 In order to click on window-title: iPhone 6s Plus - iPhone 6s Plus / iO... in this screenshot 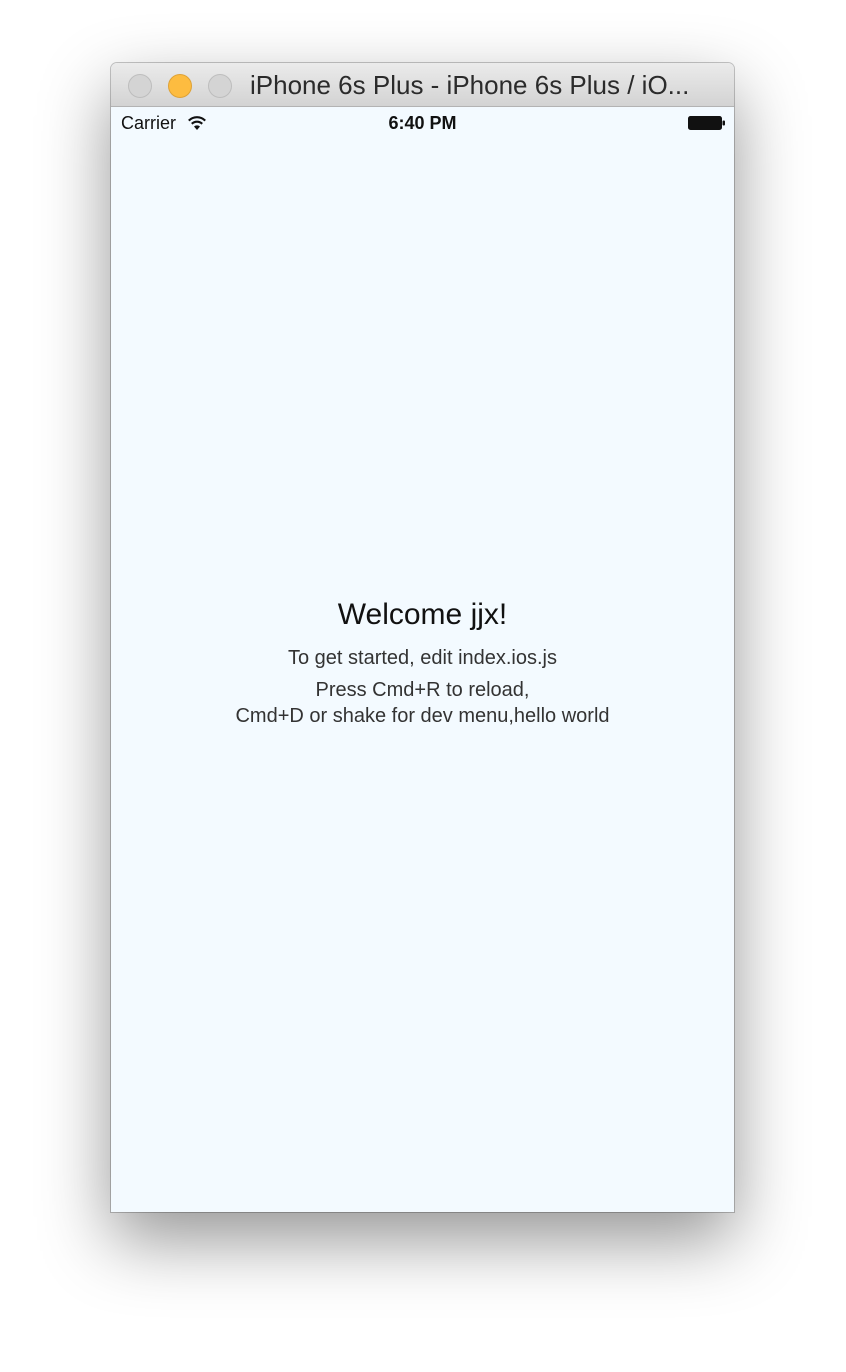, I will do `click(470, 85)`.